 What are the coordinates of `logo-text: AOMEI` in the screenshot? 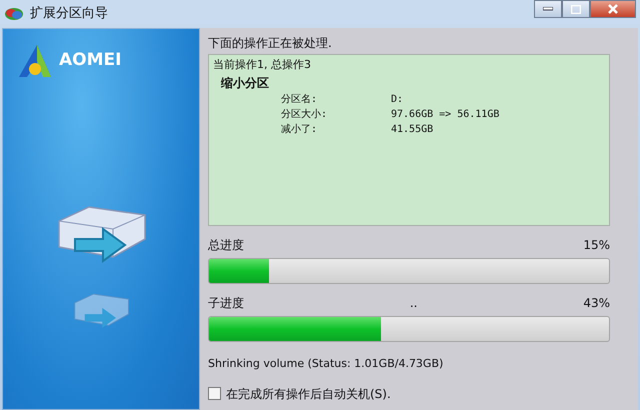 It's located at (90, 60).